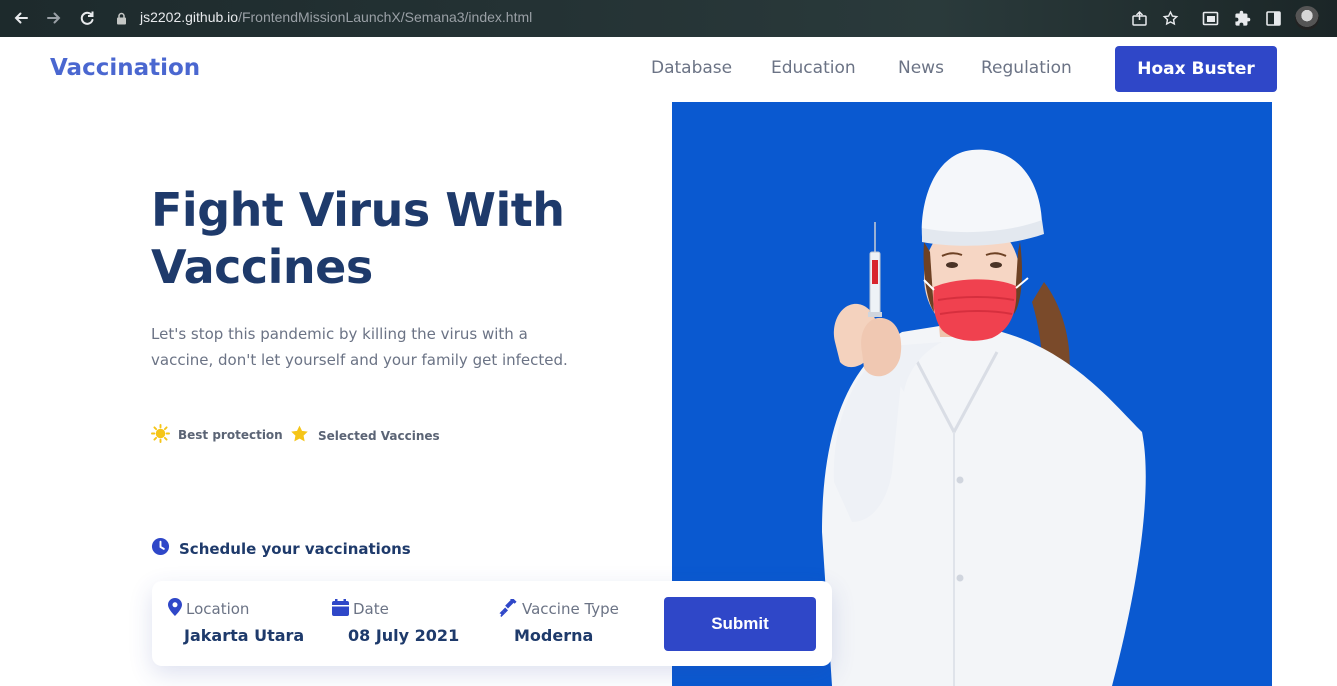 This screenshot has width=1337, height=686. What do you see at coordinates (236, 621) in the screenshot?
I see `location-field: Location Jakarta Utara` at bounding box center [236, 621].